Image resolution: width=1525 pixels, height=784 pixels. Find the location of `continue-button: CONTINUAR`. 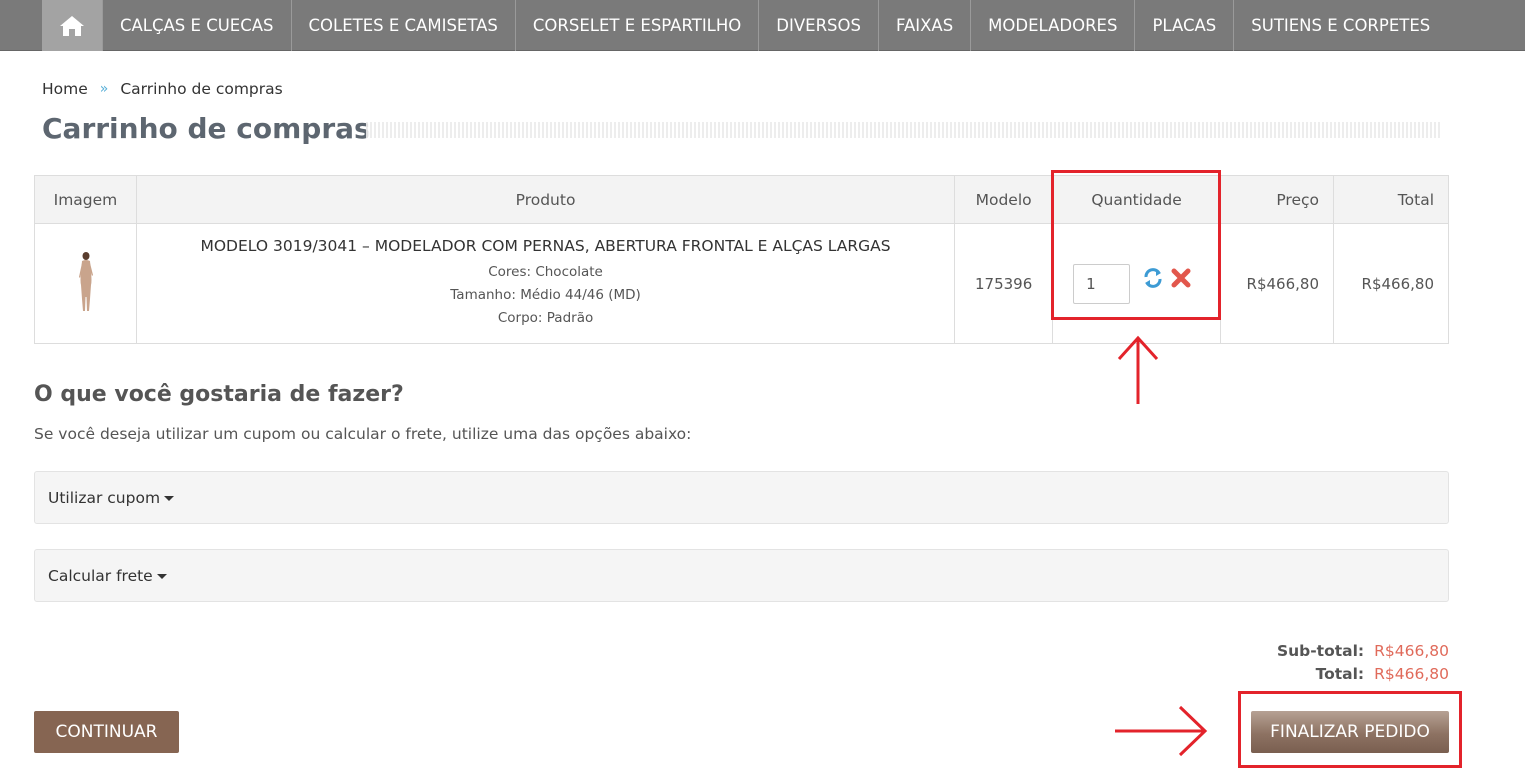

continue-button: CONTINUAR is located at coordinates (106, 732).